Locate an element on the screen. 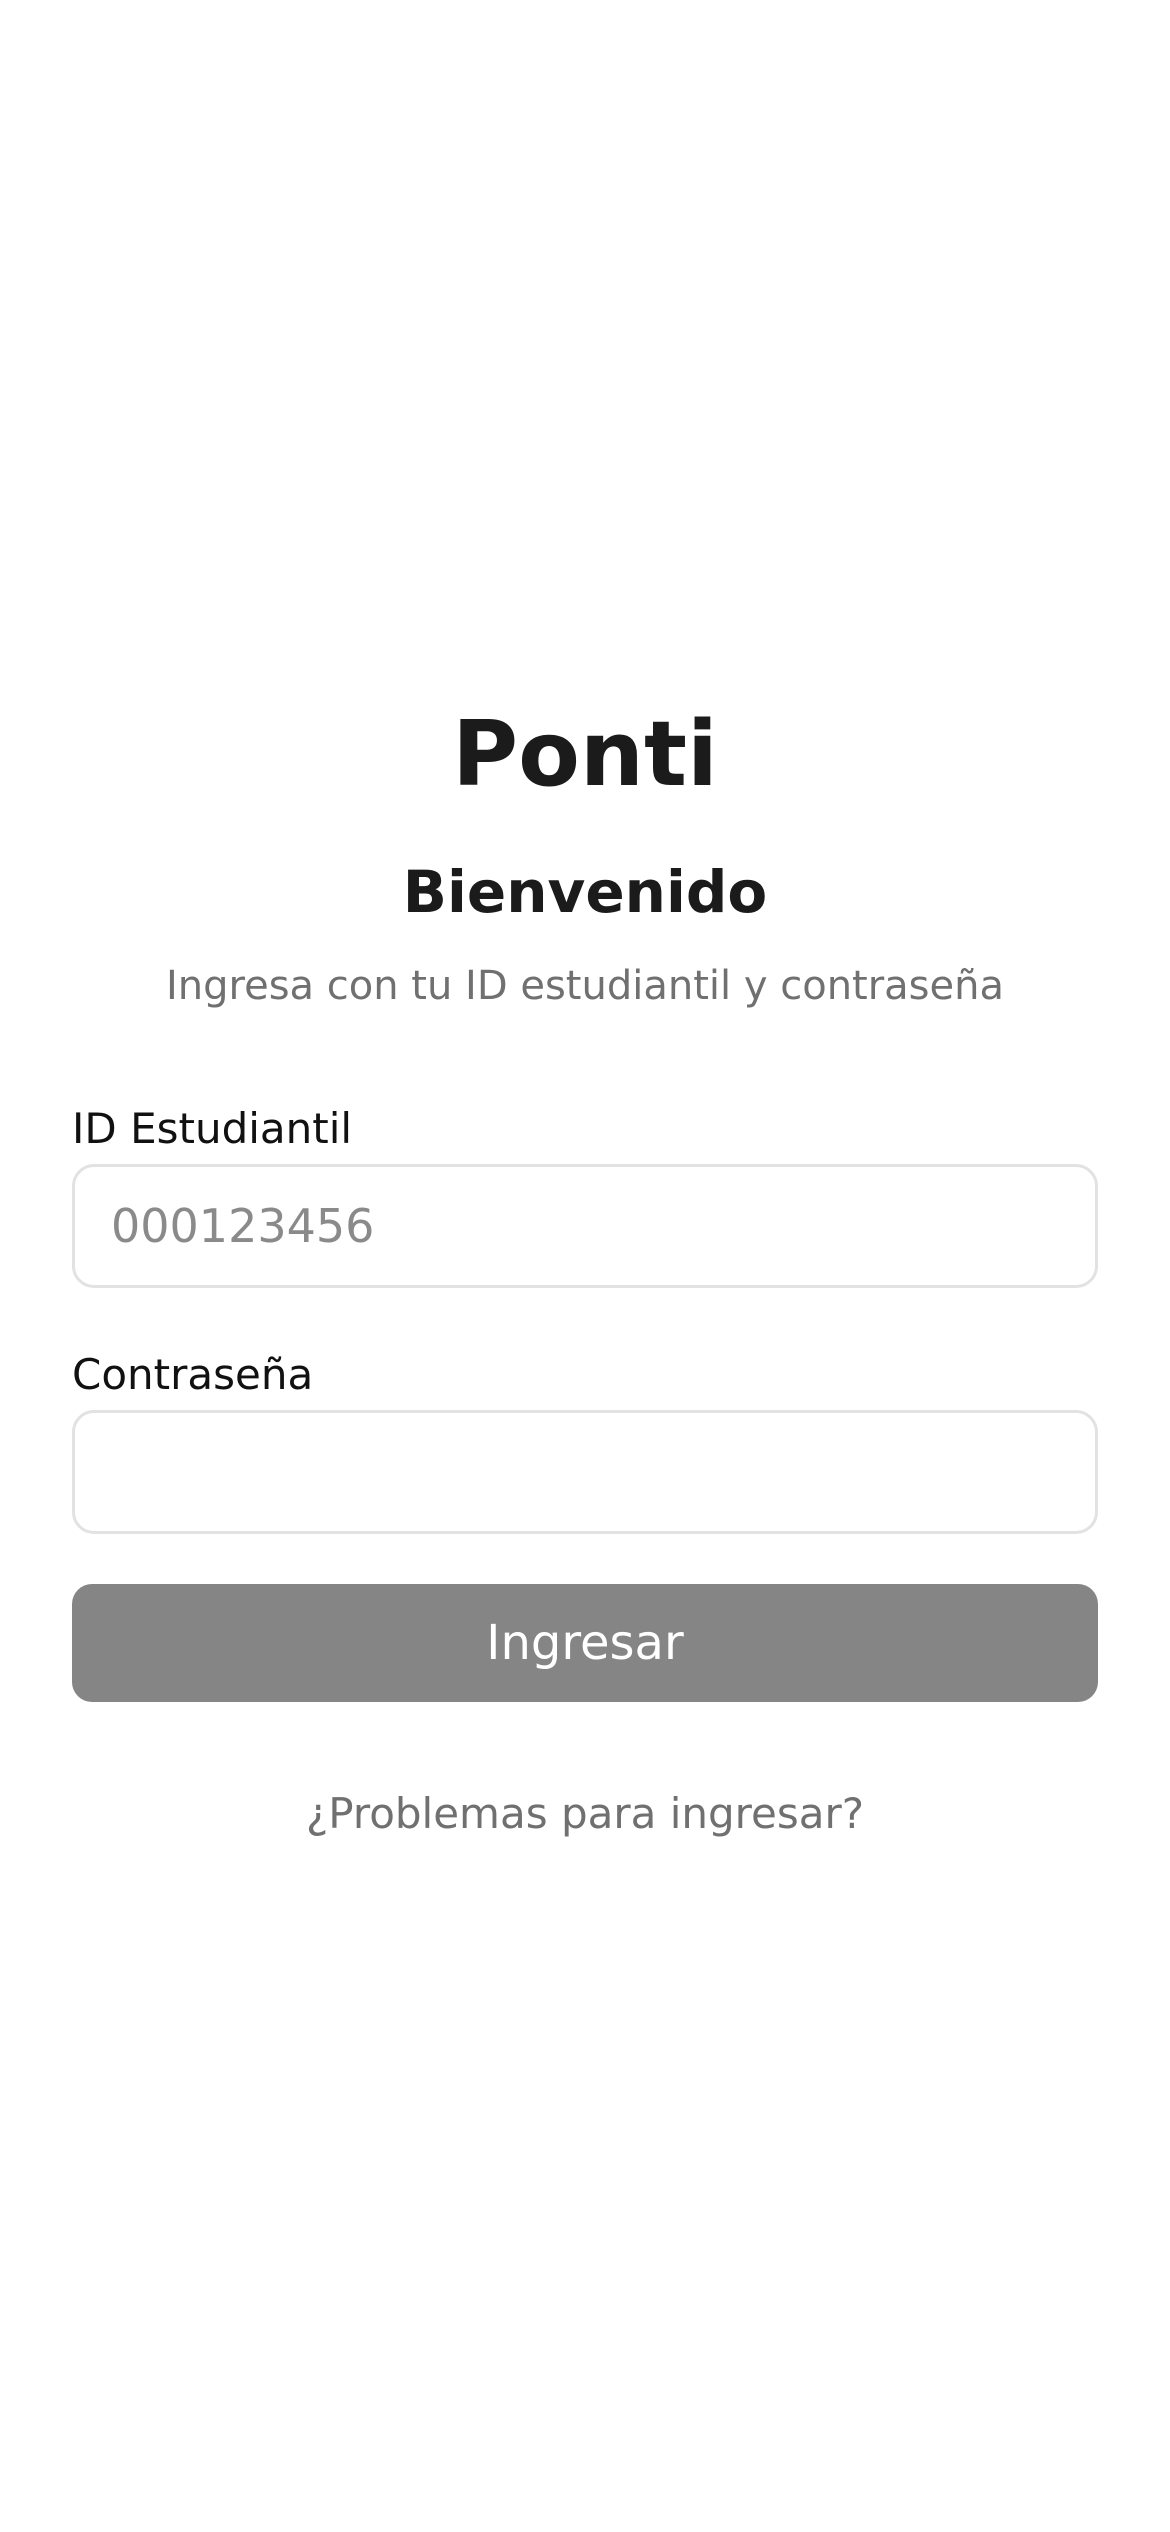  student-id-input is located at coordinates (585, 1226).